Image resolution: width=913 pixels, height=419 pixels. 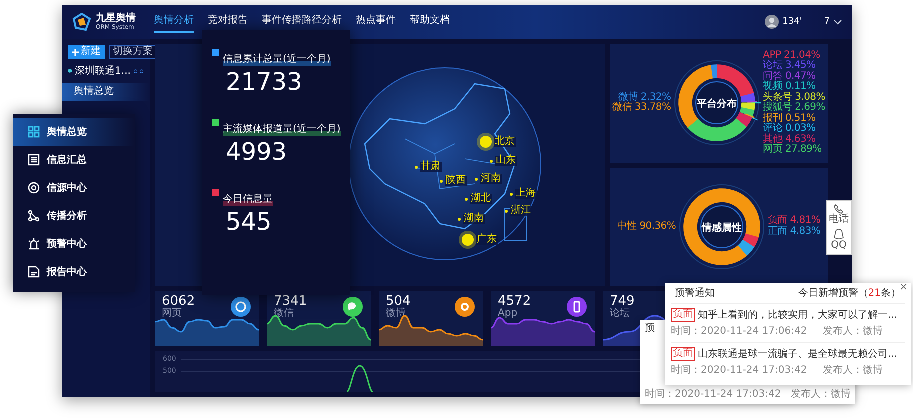 I want to click on chart-title: 平台分布, so click(x=717, y=104).